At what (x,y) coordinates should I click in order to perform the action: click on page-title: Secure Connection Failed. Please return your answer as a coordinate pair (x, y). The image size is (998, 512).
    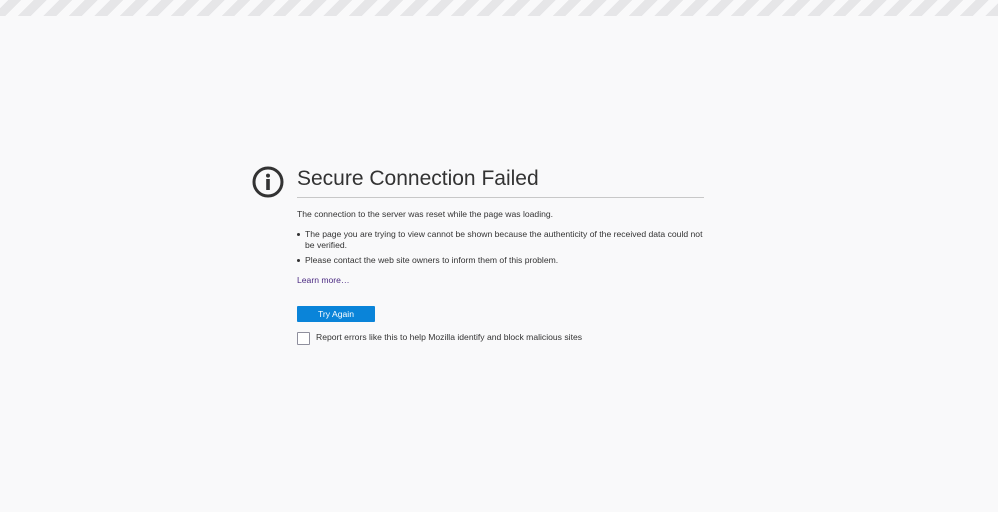
    Looking at the image, I should click on (500, 182).